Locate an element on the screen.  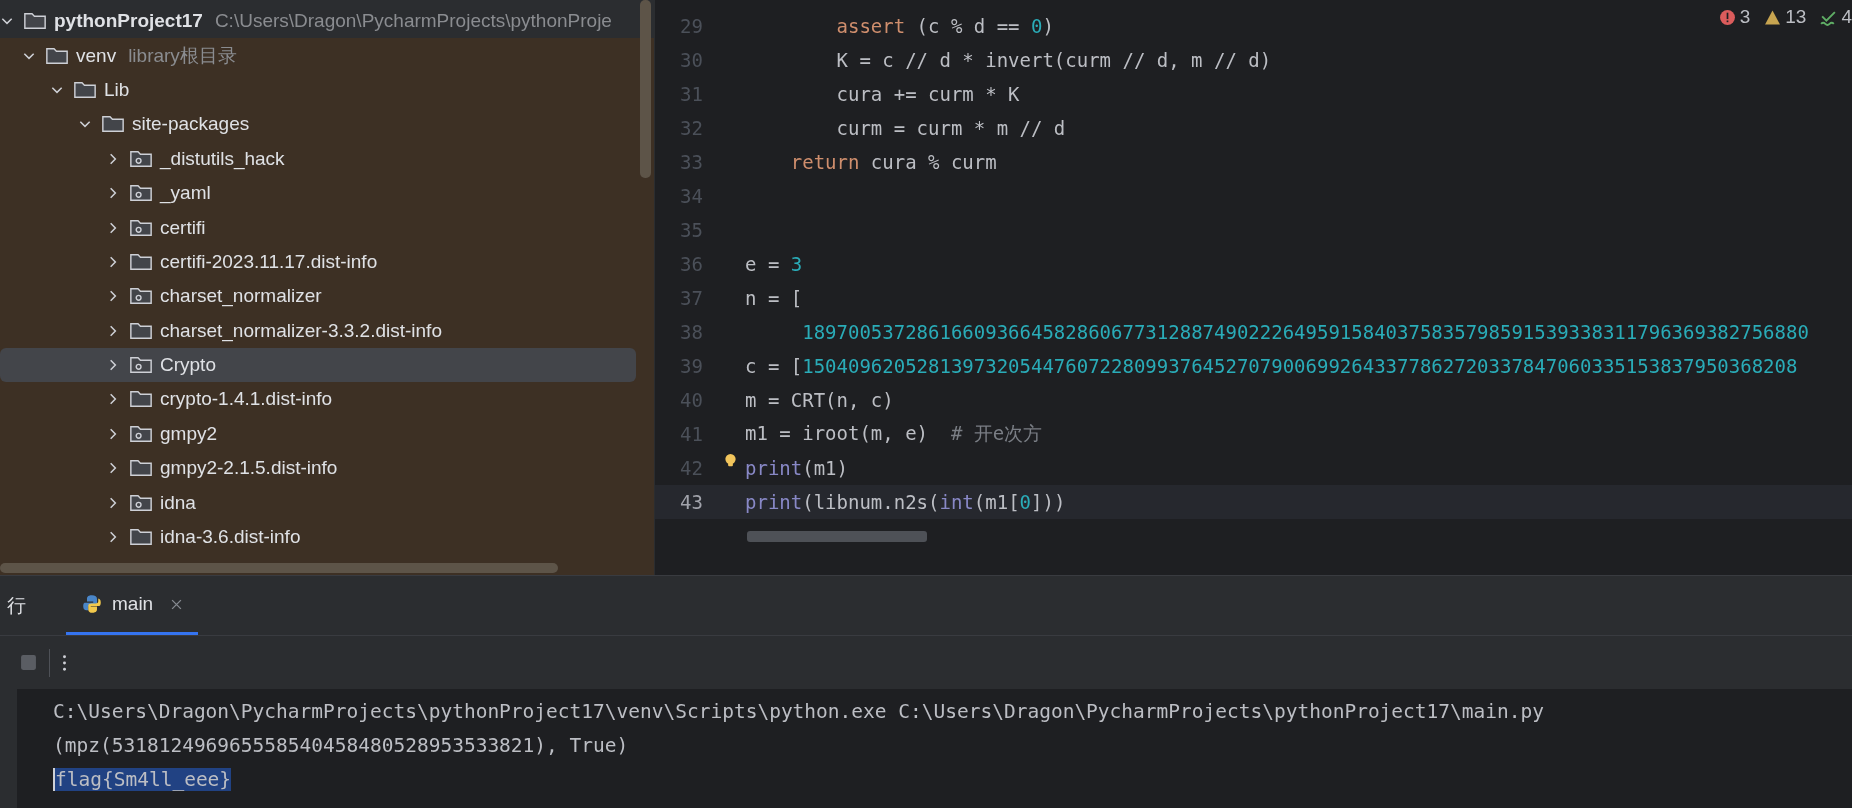
close-icon is located at coordinates (177, 604).